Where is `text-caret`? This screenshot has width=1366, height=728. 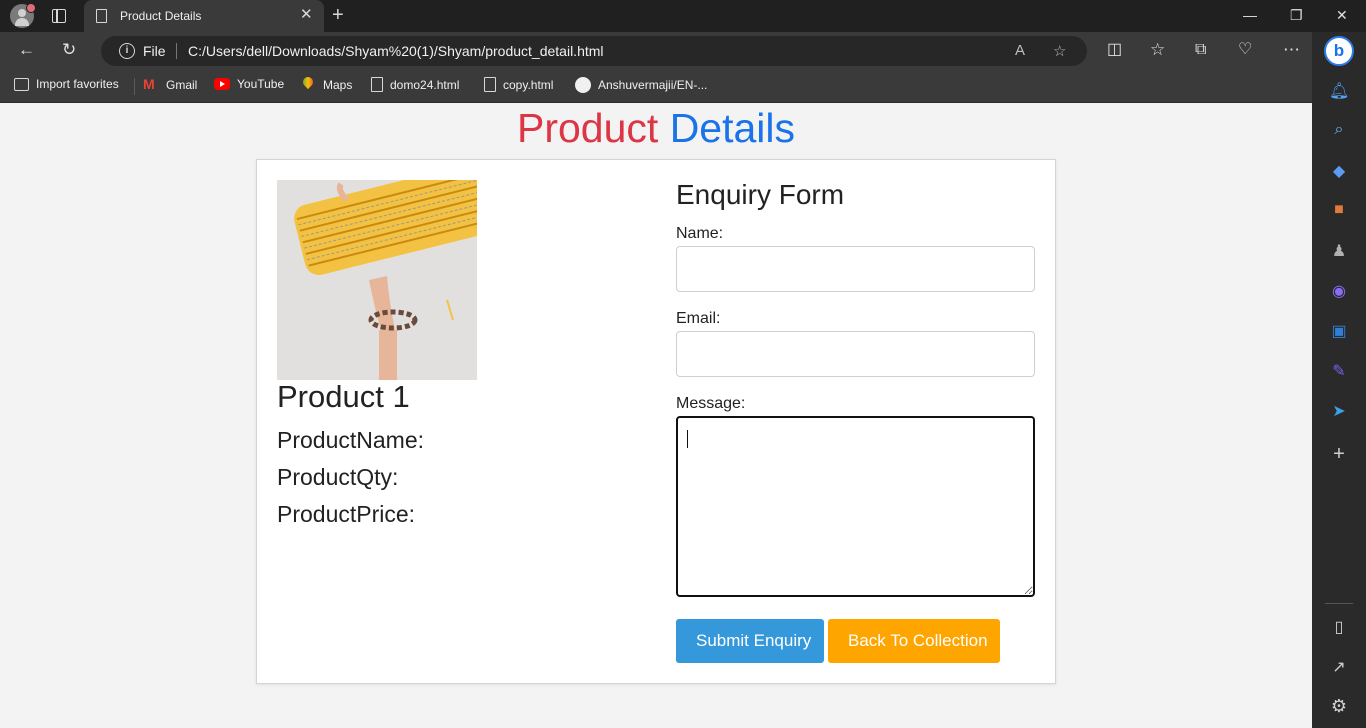
text-caret is located at coordinates (687, 439).